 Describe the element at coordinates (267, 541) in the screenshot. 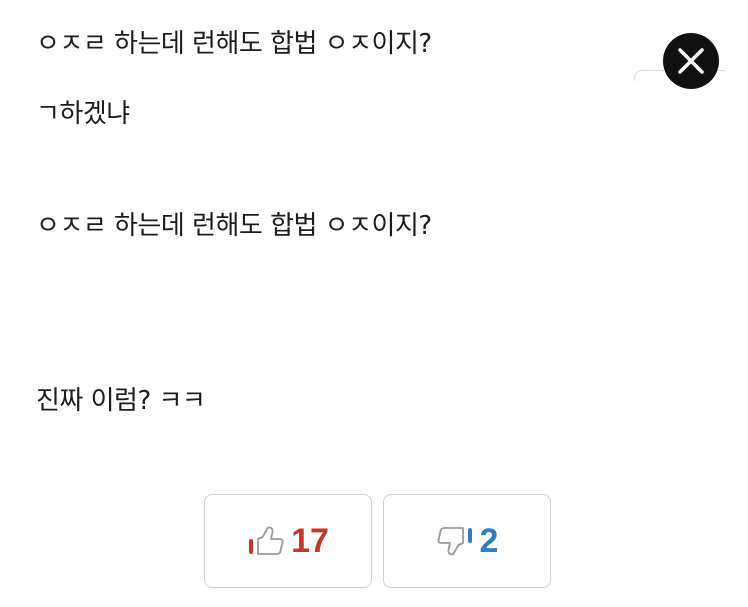

I see `thumbs-up-icon` at that location.